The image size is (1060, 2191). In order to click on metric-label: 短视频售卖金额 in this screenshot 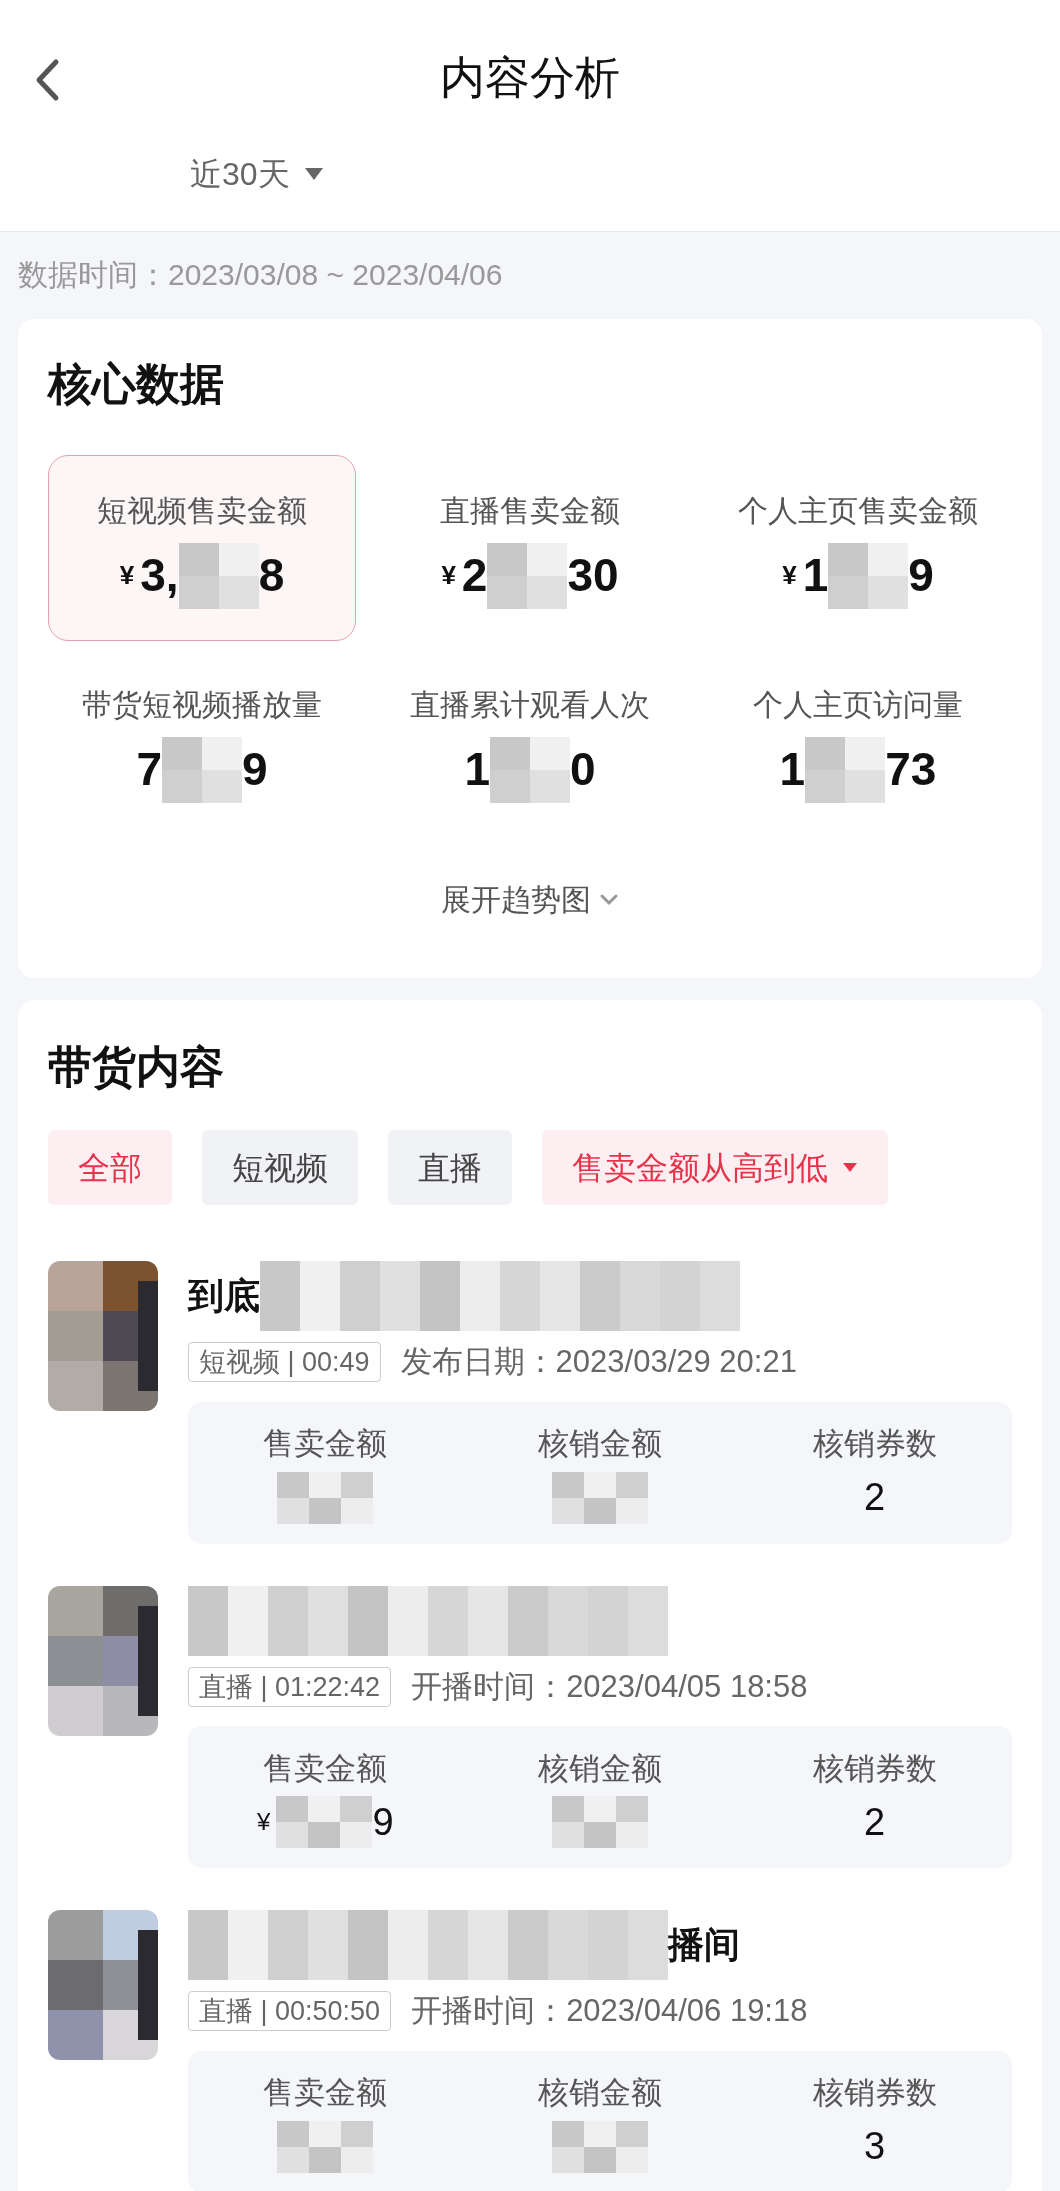, I will do `click(202, 510)`.